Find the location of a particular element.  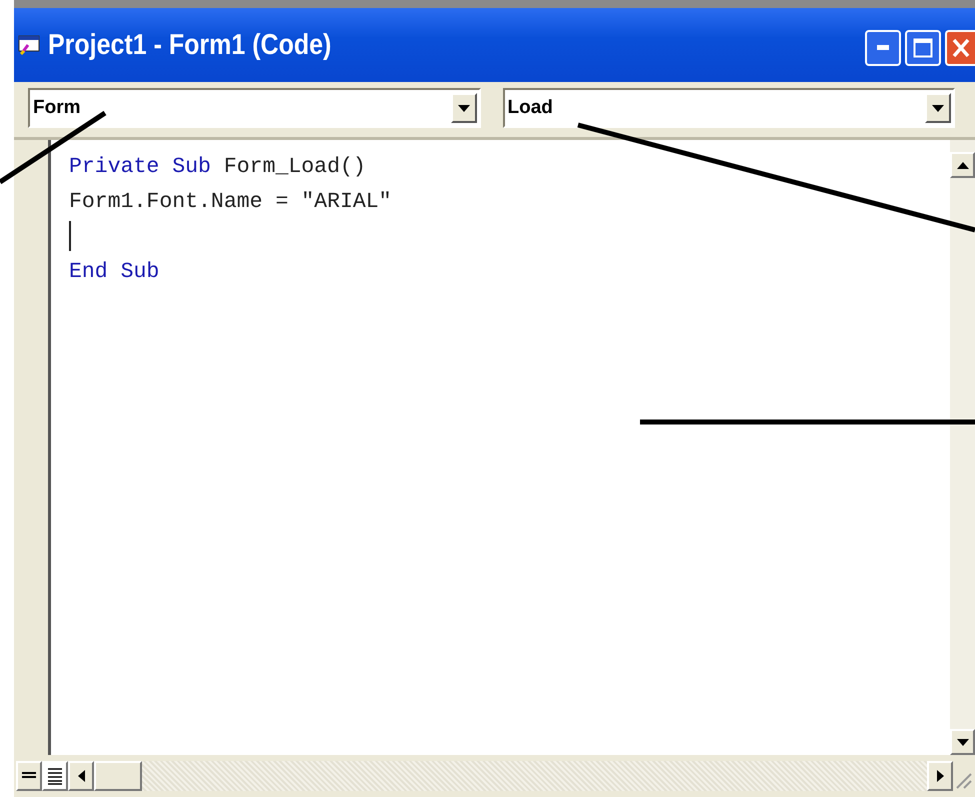

maximize-icon is located at coordinates (923, 48).